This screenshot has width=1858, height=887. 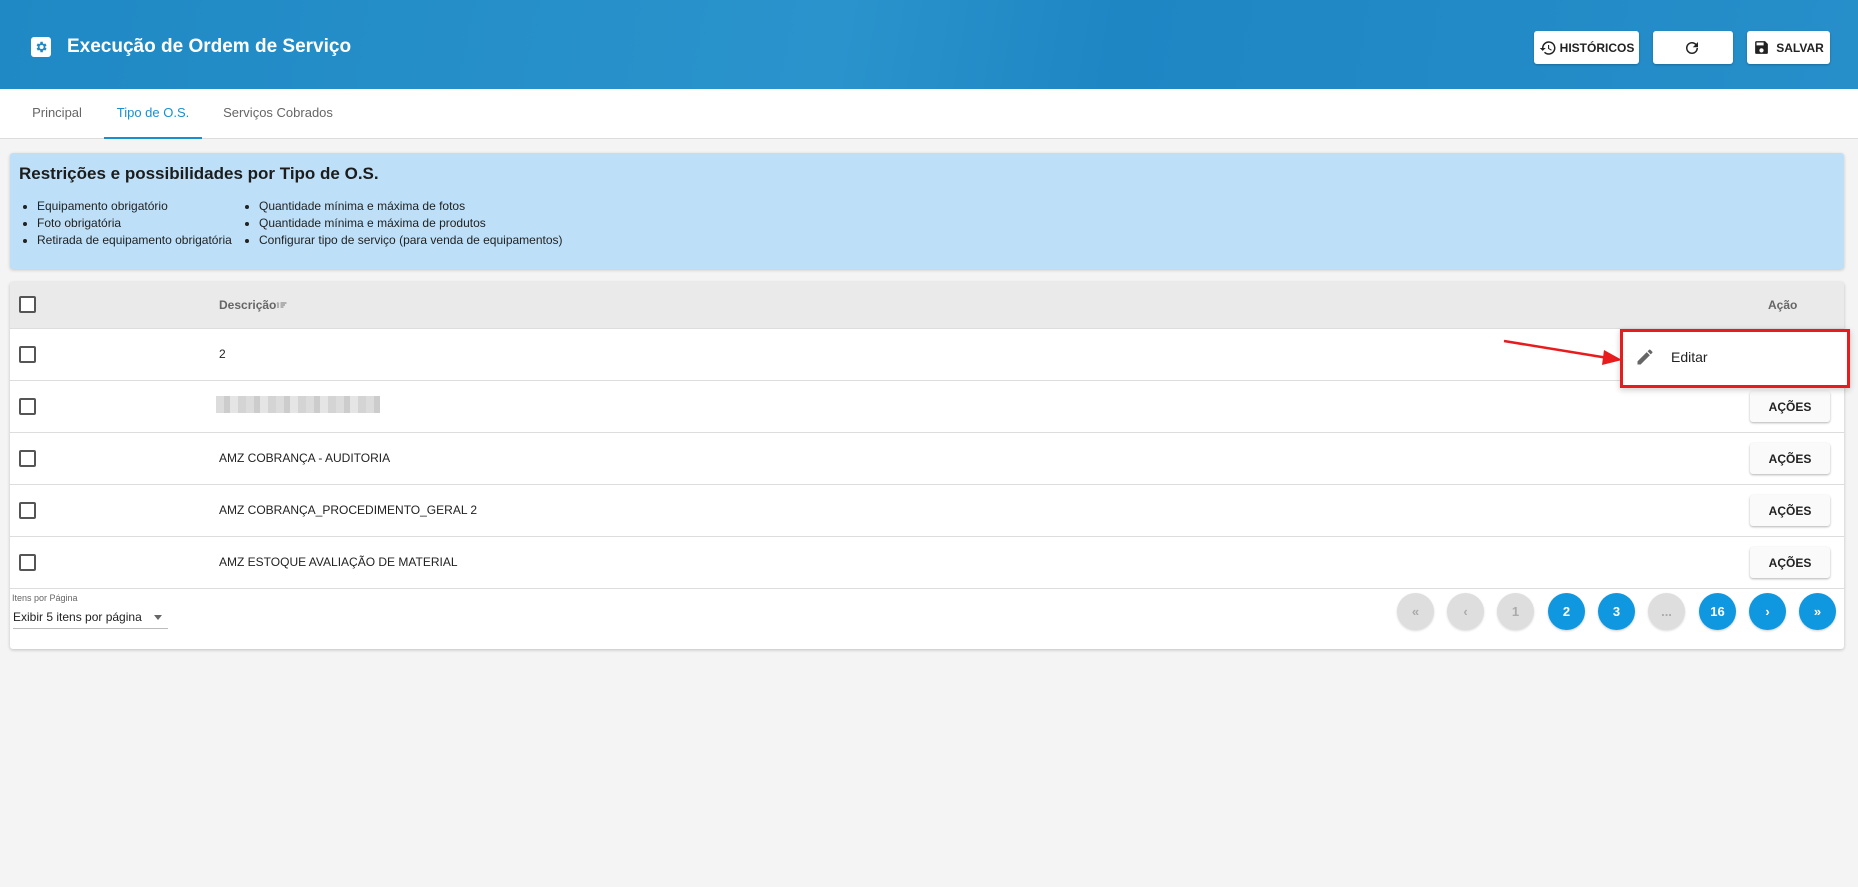 What do you see at coordinates (927, 563) in the screenshot?
I see `table-row: AMZ ESTOQUE AVALIAÇÃO DE MATERIAL AÇÕES` at bounding box center [927, 563].